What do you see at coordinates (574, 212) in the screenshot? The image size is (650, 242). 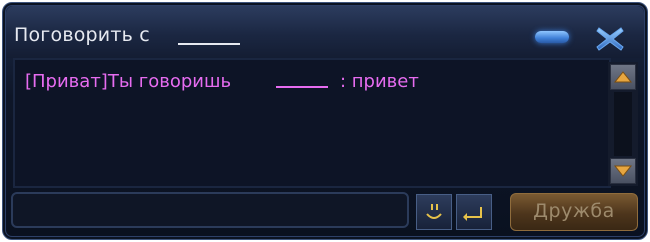 I see `friend-button: Дружба` at bounding box center [574, 212].